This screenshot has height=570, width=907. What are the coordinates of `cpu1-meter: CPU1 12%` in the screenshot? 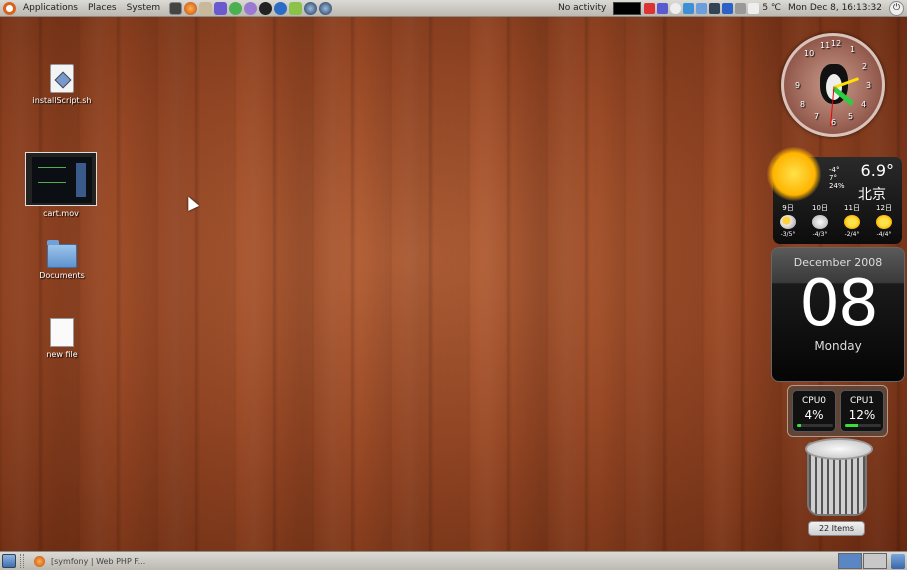 It's located at (862, 411).